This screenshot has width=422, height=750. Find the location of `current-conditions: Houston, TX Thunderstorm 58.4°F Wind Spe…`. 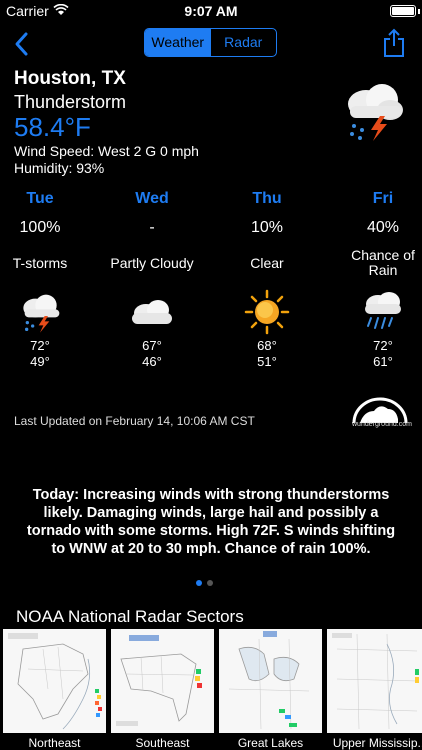

current-conditions: Houston, TX Thunderstorm 58.4°F Wind Spe… is located at coordinates (106, 122).